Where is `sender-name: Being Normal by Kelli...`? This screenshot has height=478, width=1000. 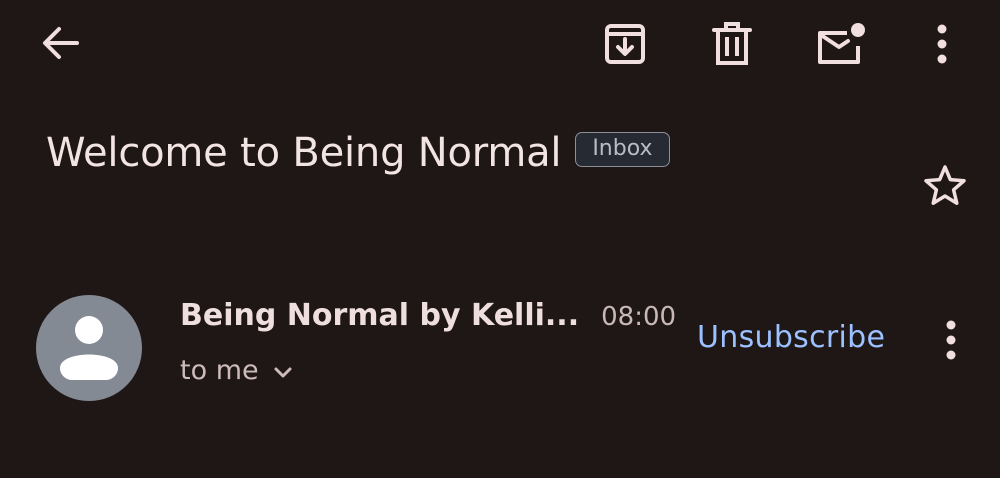 sender-name: Being Normal by Kelli... is located at coordinates (379, 315).